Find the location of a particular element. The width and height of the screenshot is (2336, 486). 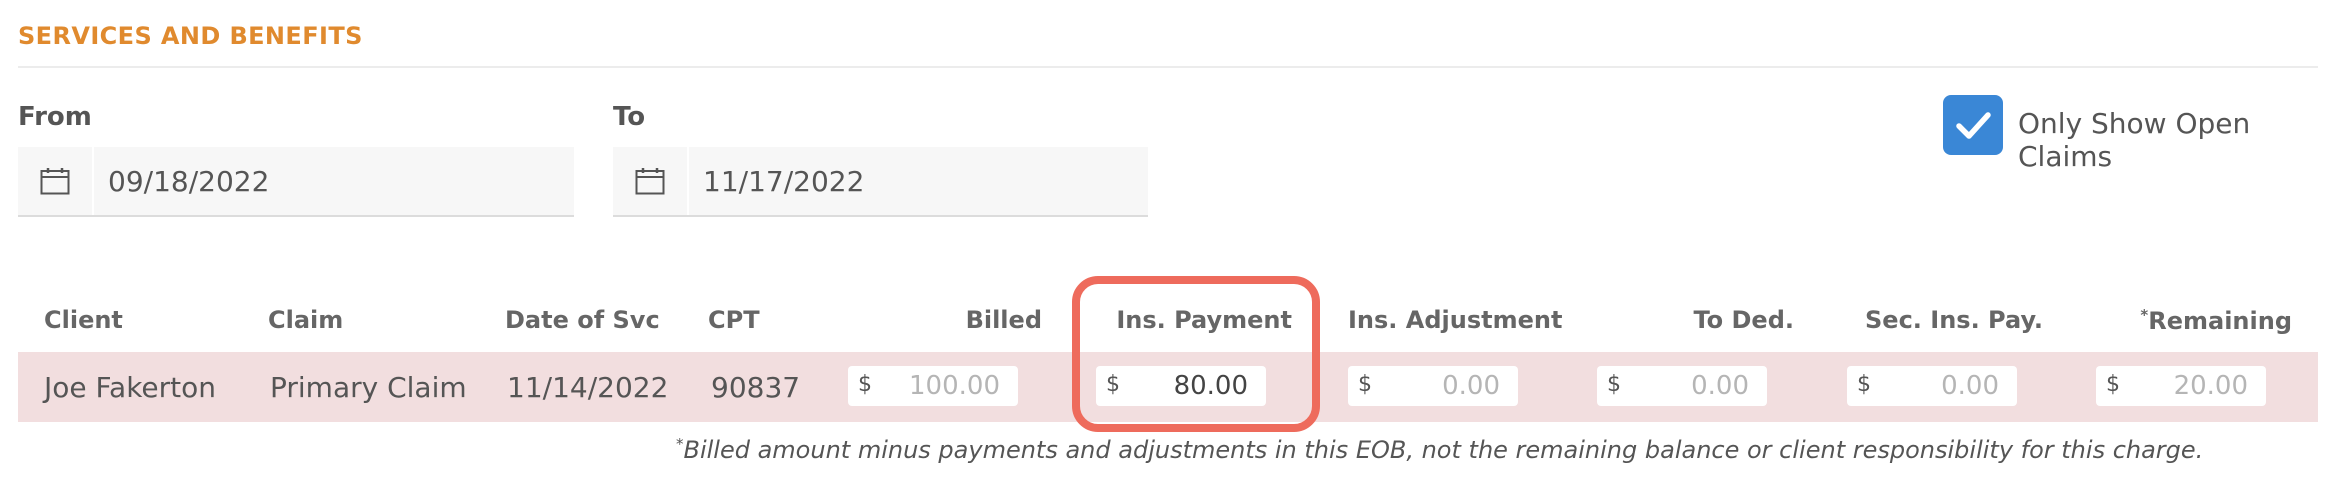

remaining-input: $ 20.00 is located at coordinates (2181, 386).